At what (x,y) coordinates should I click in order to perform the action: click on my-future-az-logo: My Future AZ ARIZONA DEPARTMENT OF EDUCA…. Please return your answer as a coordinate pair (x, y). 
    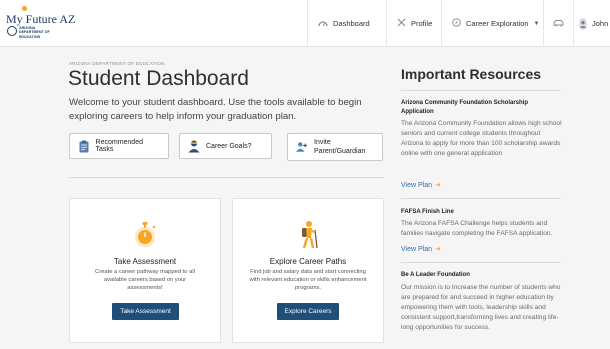
    Looking at the image, I should click on (46, 23).